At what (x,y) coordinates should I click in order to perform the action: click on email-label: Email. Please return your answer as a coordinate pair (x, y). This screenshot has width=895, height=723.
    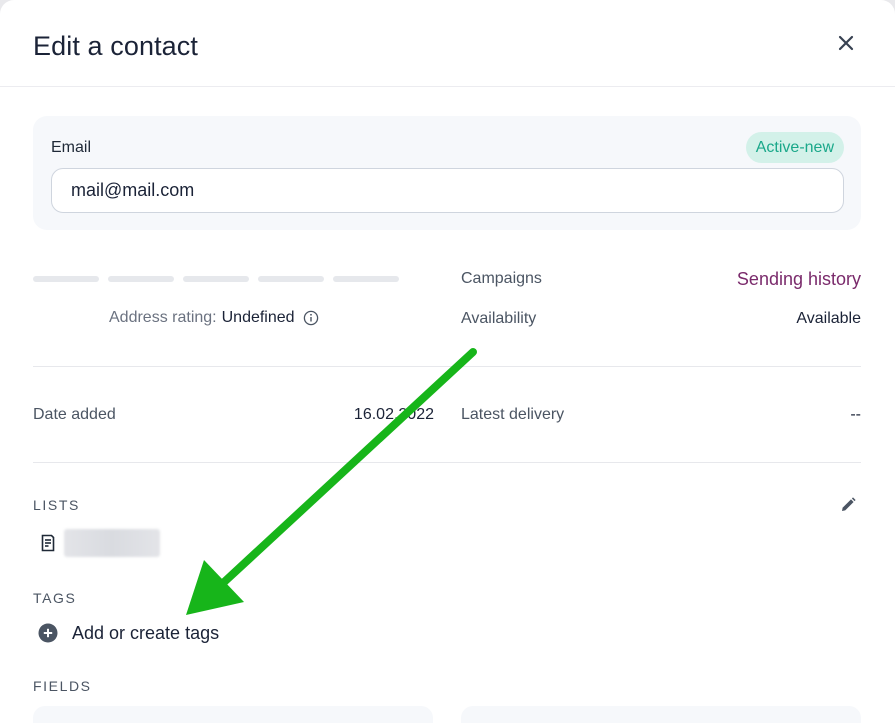
    Looking at the image, I should click on (71, 147).